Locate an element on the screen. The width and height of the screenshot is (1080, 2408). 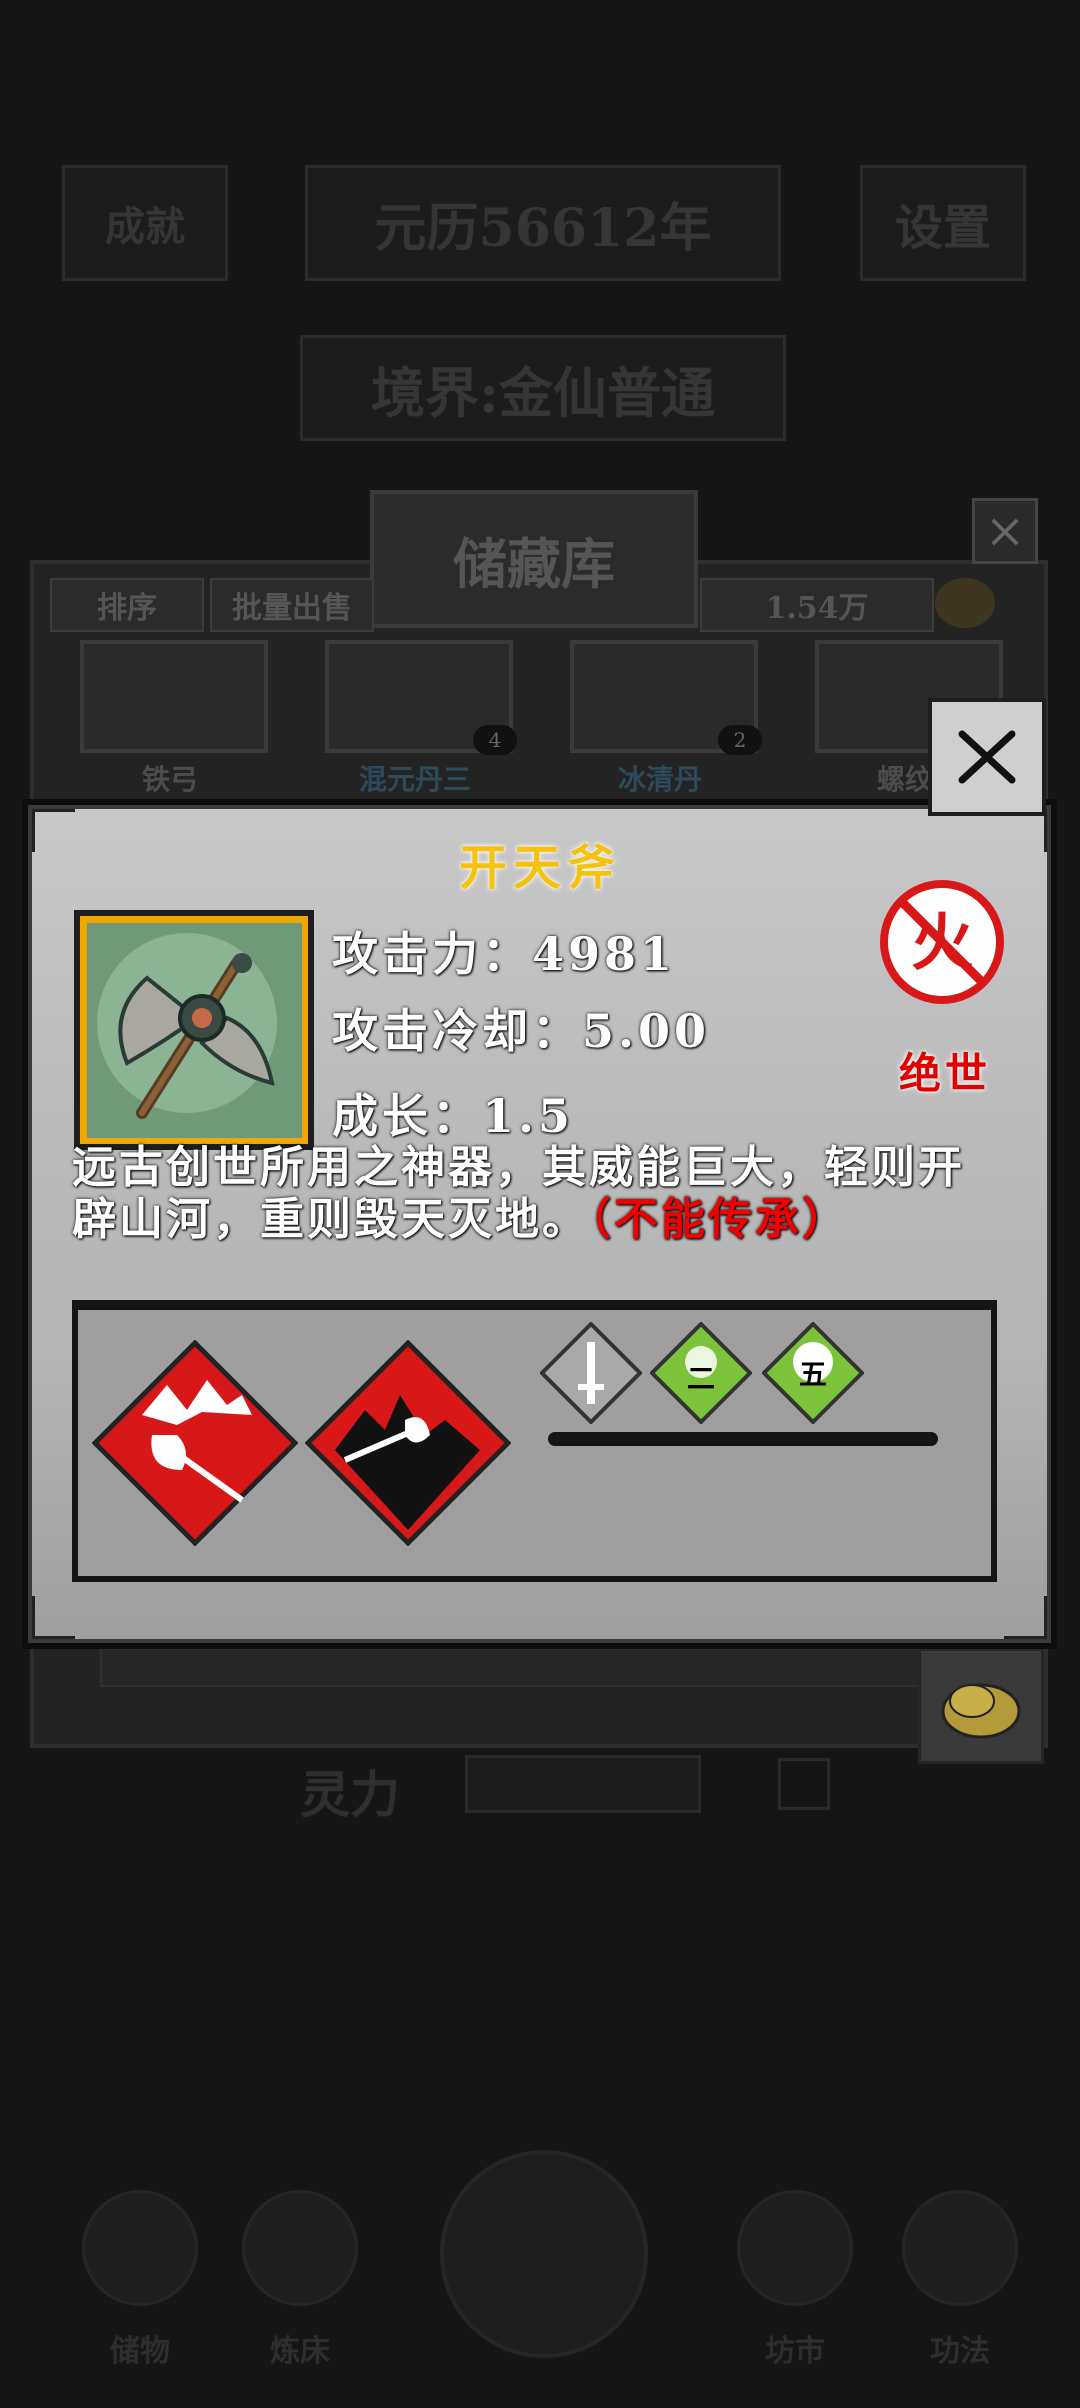
bulk-sell-tab: 批量出售 is located at coordinates (292, 605).